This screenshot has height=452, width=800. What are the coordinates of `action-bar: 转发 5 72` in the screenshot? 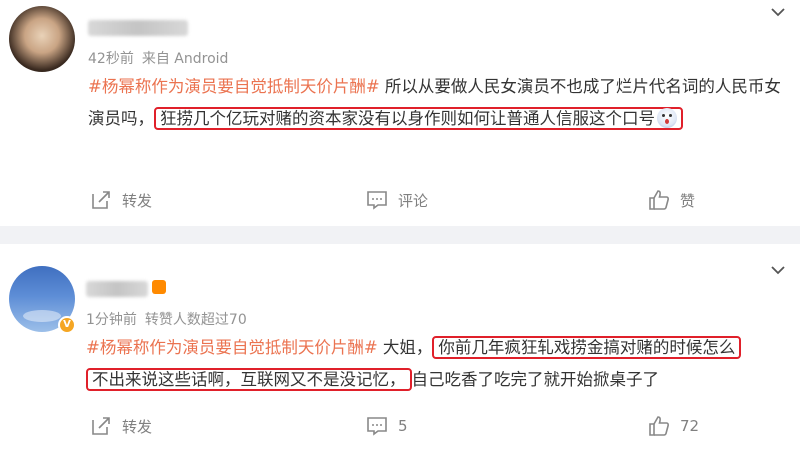 It's located at (400, 426).